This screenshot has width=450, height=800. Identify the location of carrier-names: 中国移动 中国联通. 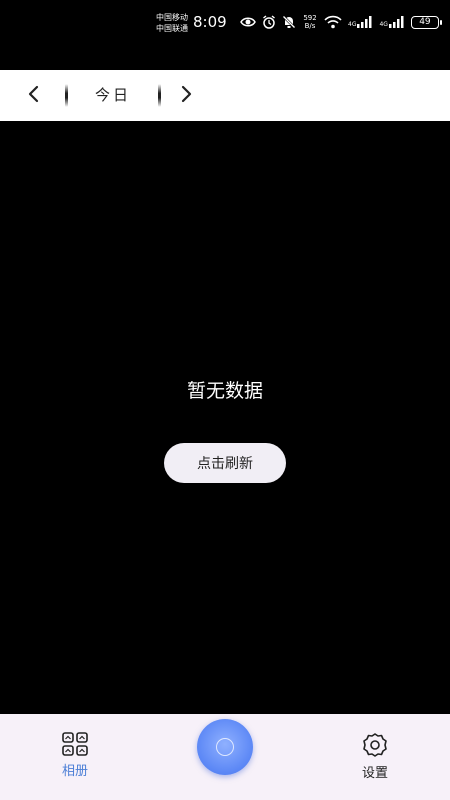
(172, 23).